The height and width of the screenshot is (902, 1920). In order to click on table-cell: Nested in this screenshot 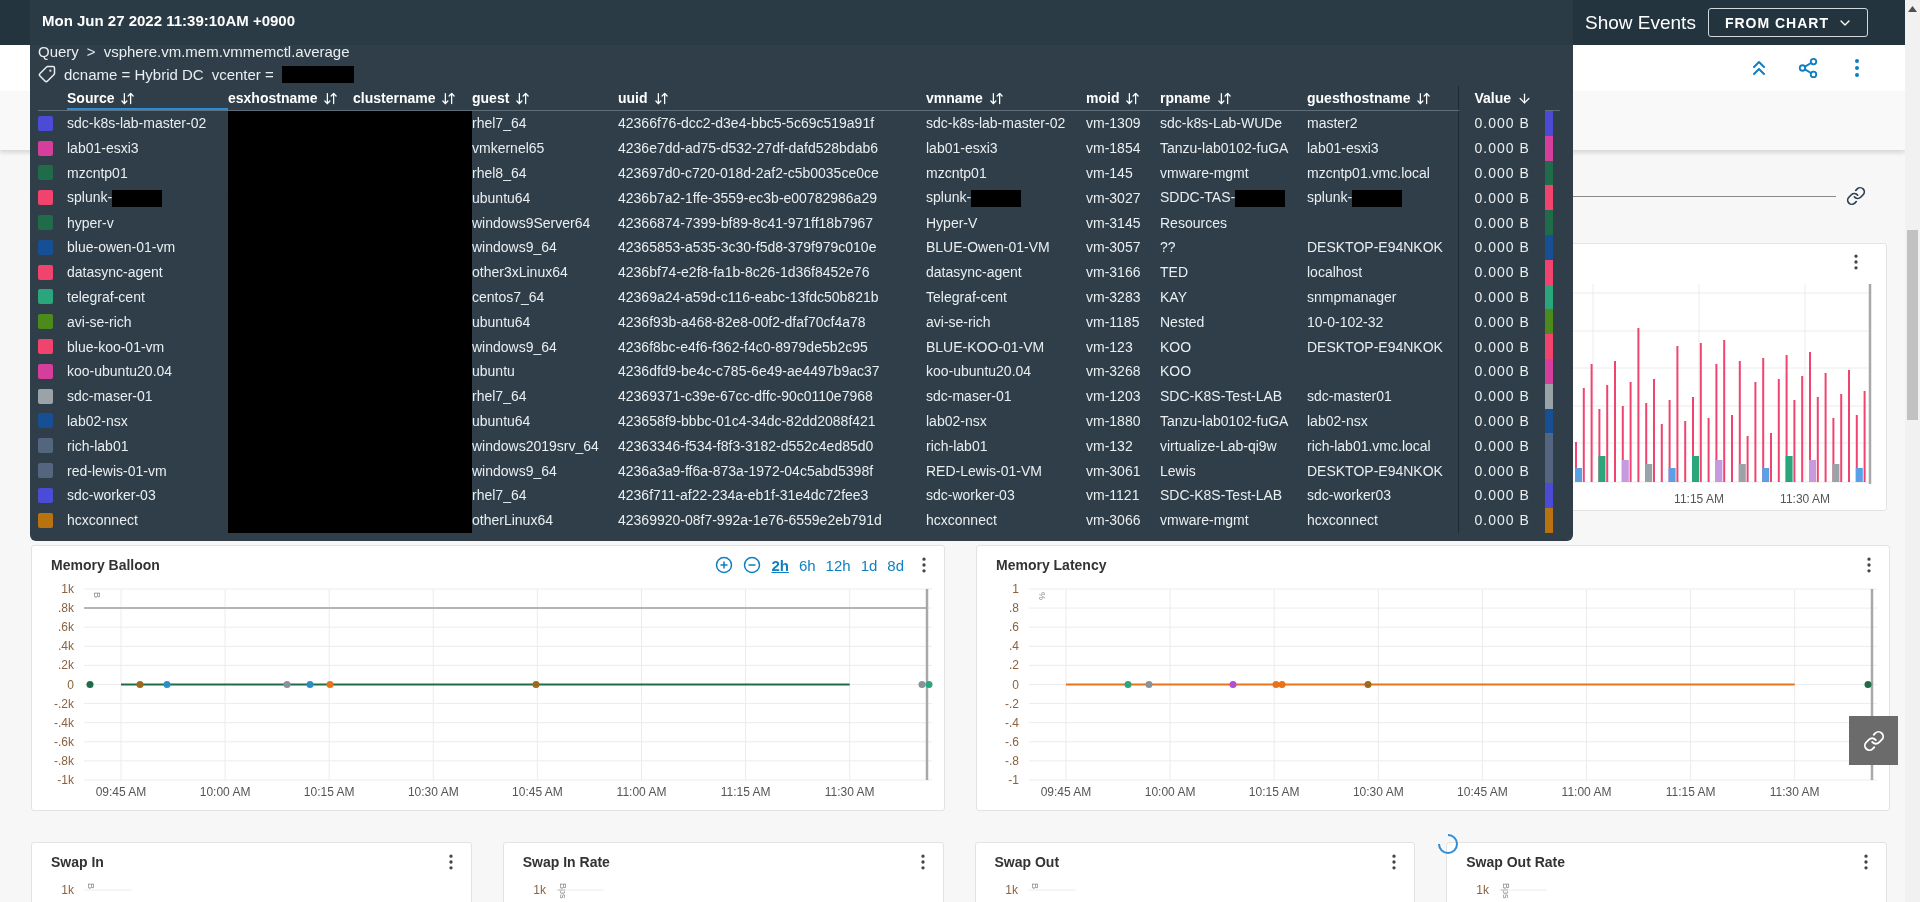, I will do `click(1182, 321)`.